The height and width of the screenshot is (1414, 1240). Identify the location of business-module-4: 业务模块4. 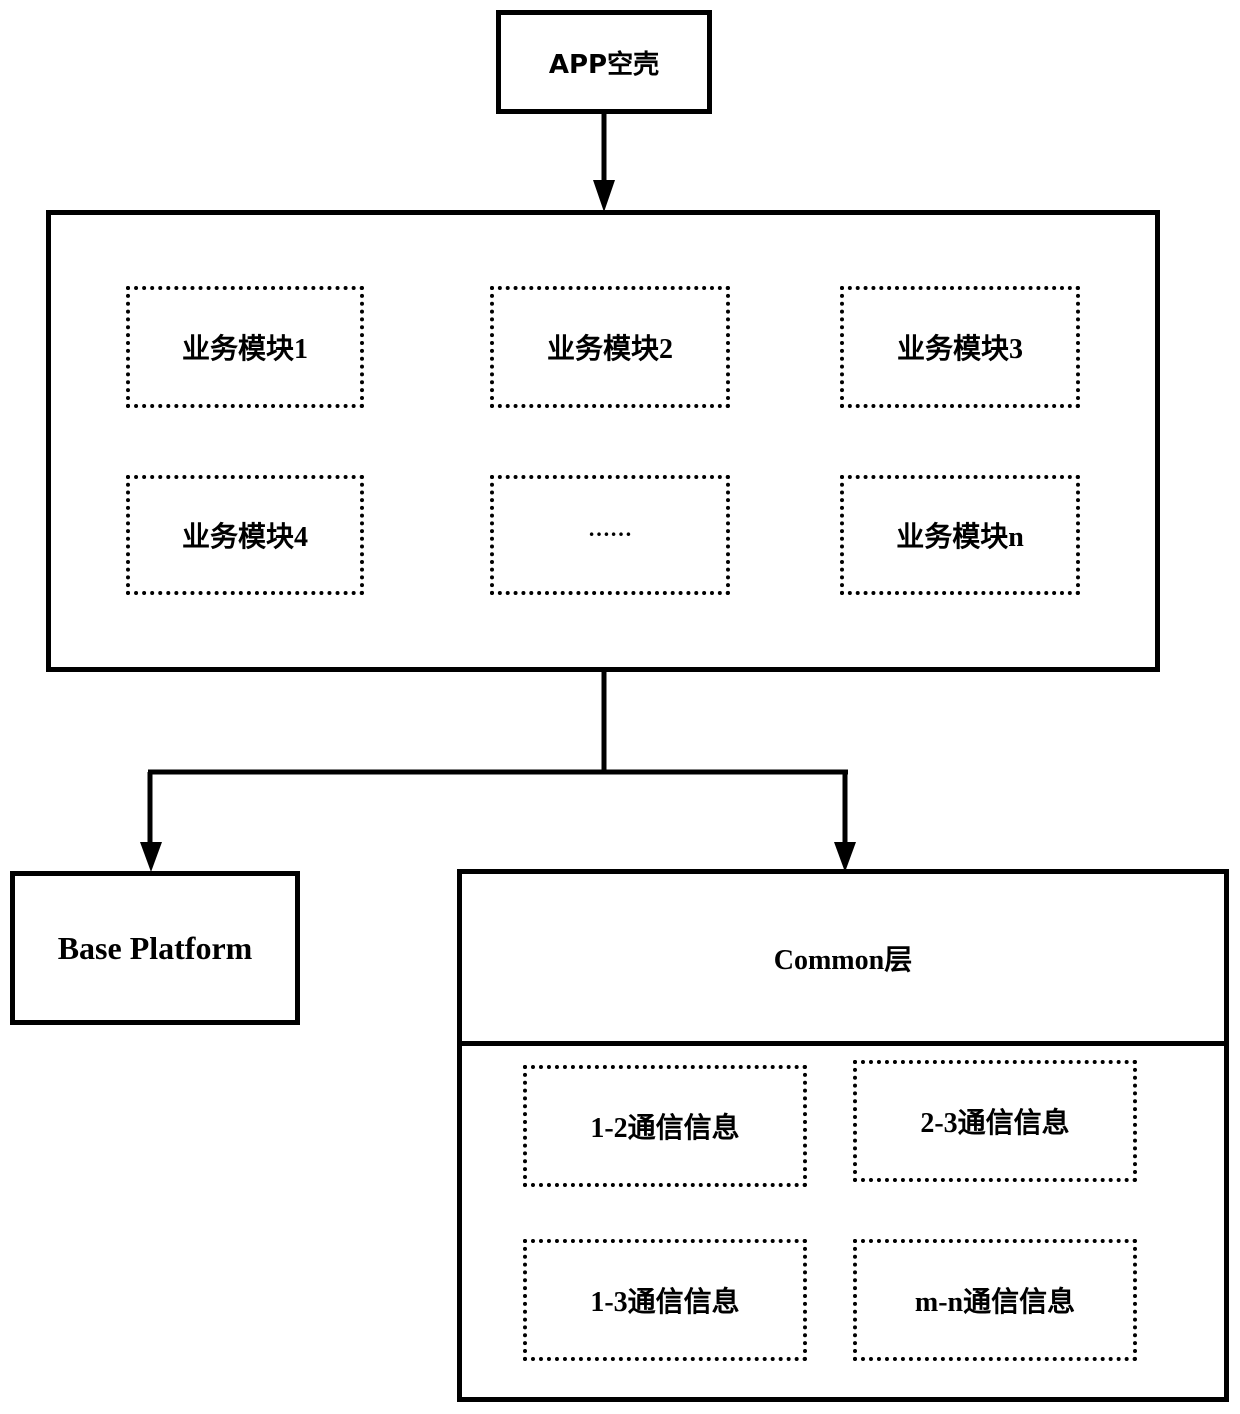
(245, 535).